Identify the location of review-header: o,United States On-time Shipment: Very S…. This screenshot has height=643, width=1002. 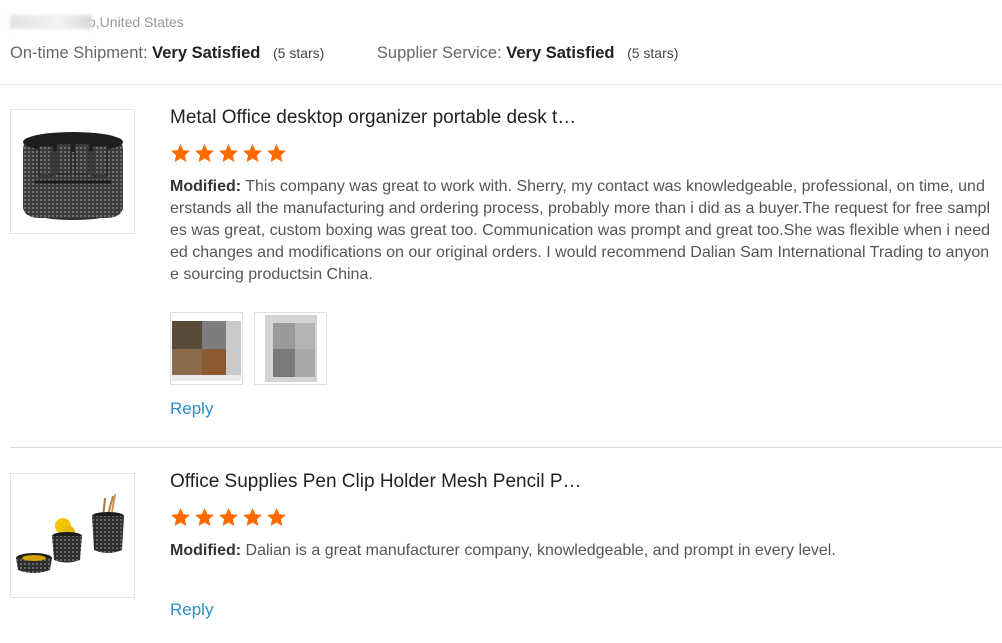
(501, 42).